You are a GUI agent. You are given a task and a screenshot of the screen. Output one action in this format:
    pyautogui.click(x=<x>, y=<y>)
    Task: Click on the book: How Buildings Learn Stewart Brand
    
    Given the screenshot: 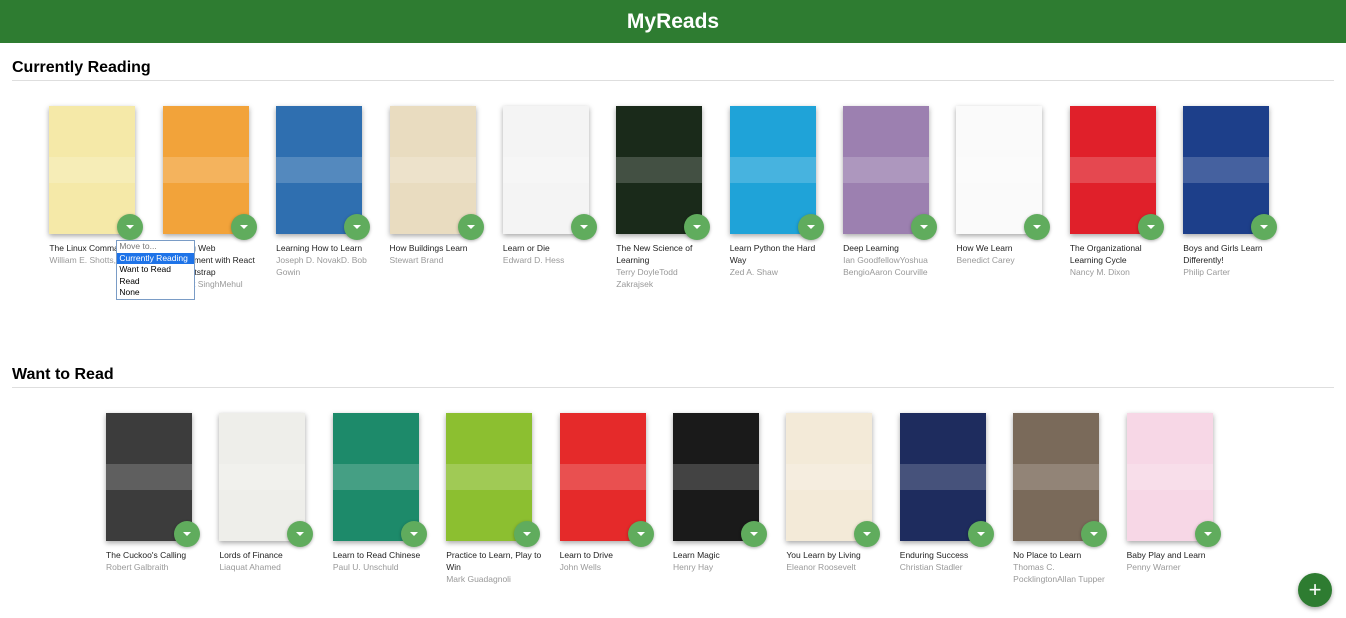 What is the action you would take?
    pyautogui.click(x=446, y=204)
    